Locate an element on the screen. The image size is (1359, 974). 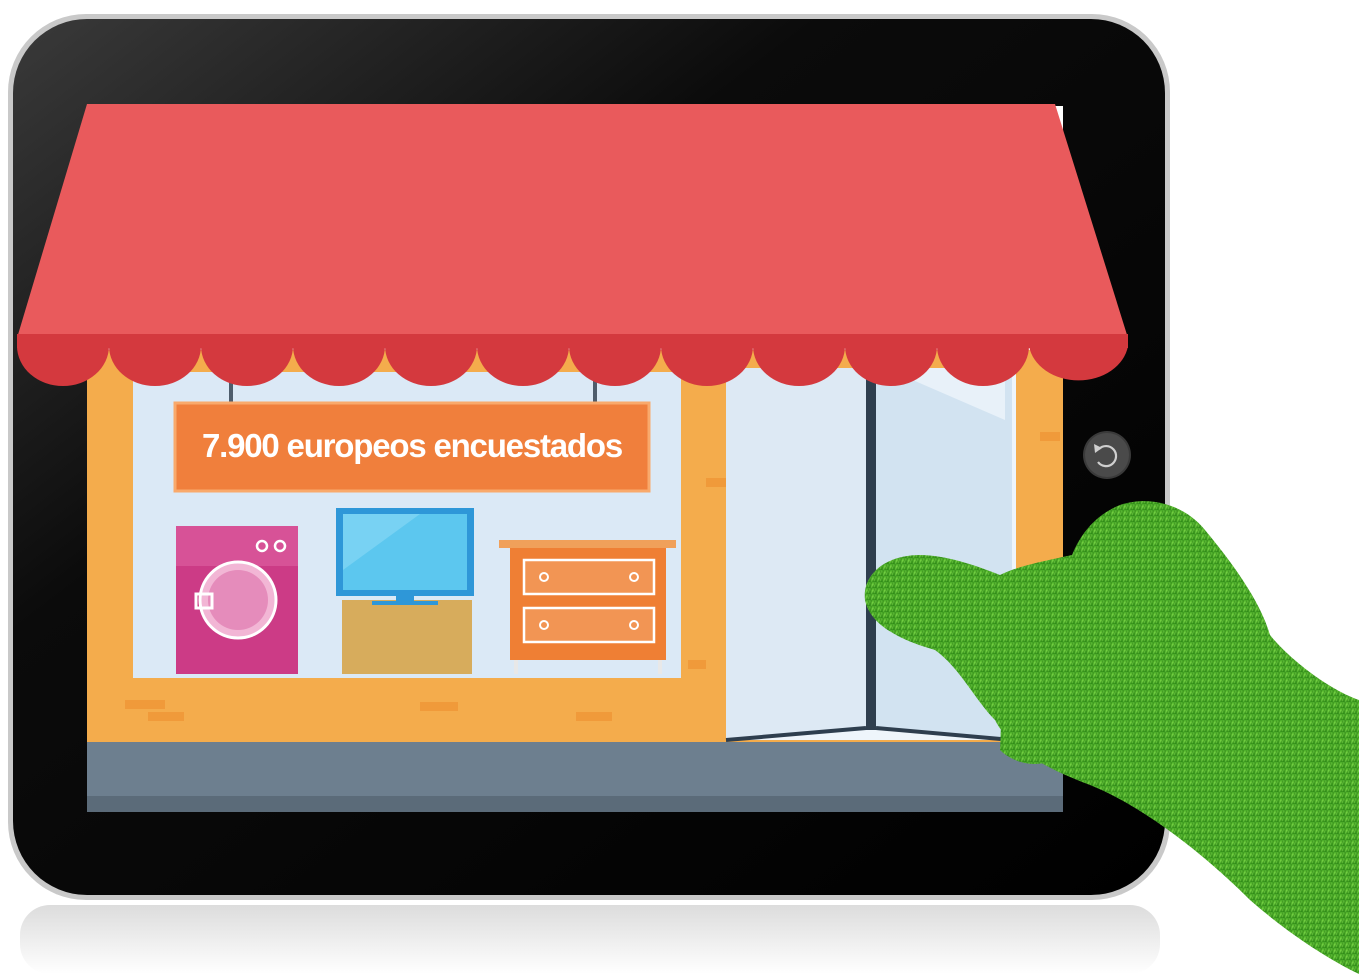
dresser is located at coordinates (587, 607).